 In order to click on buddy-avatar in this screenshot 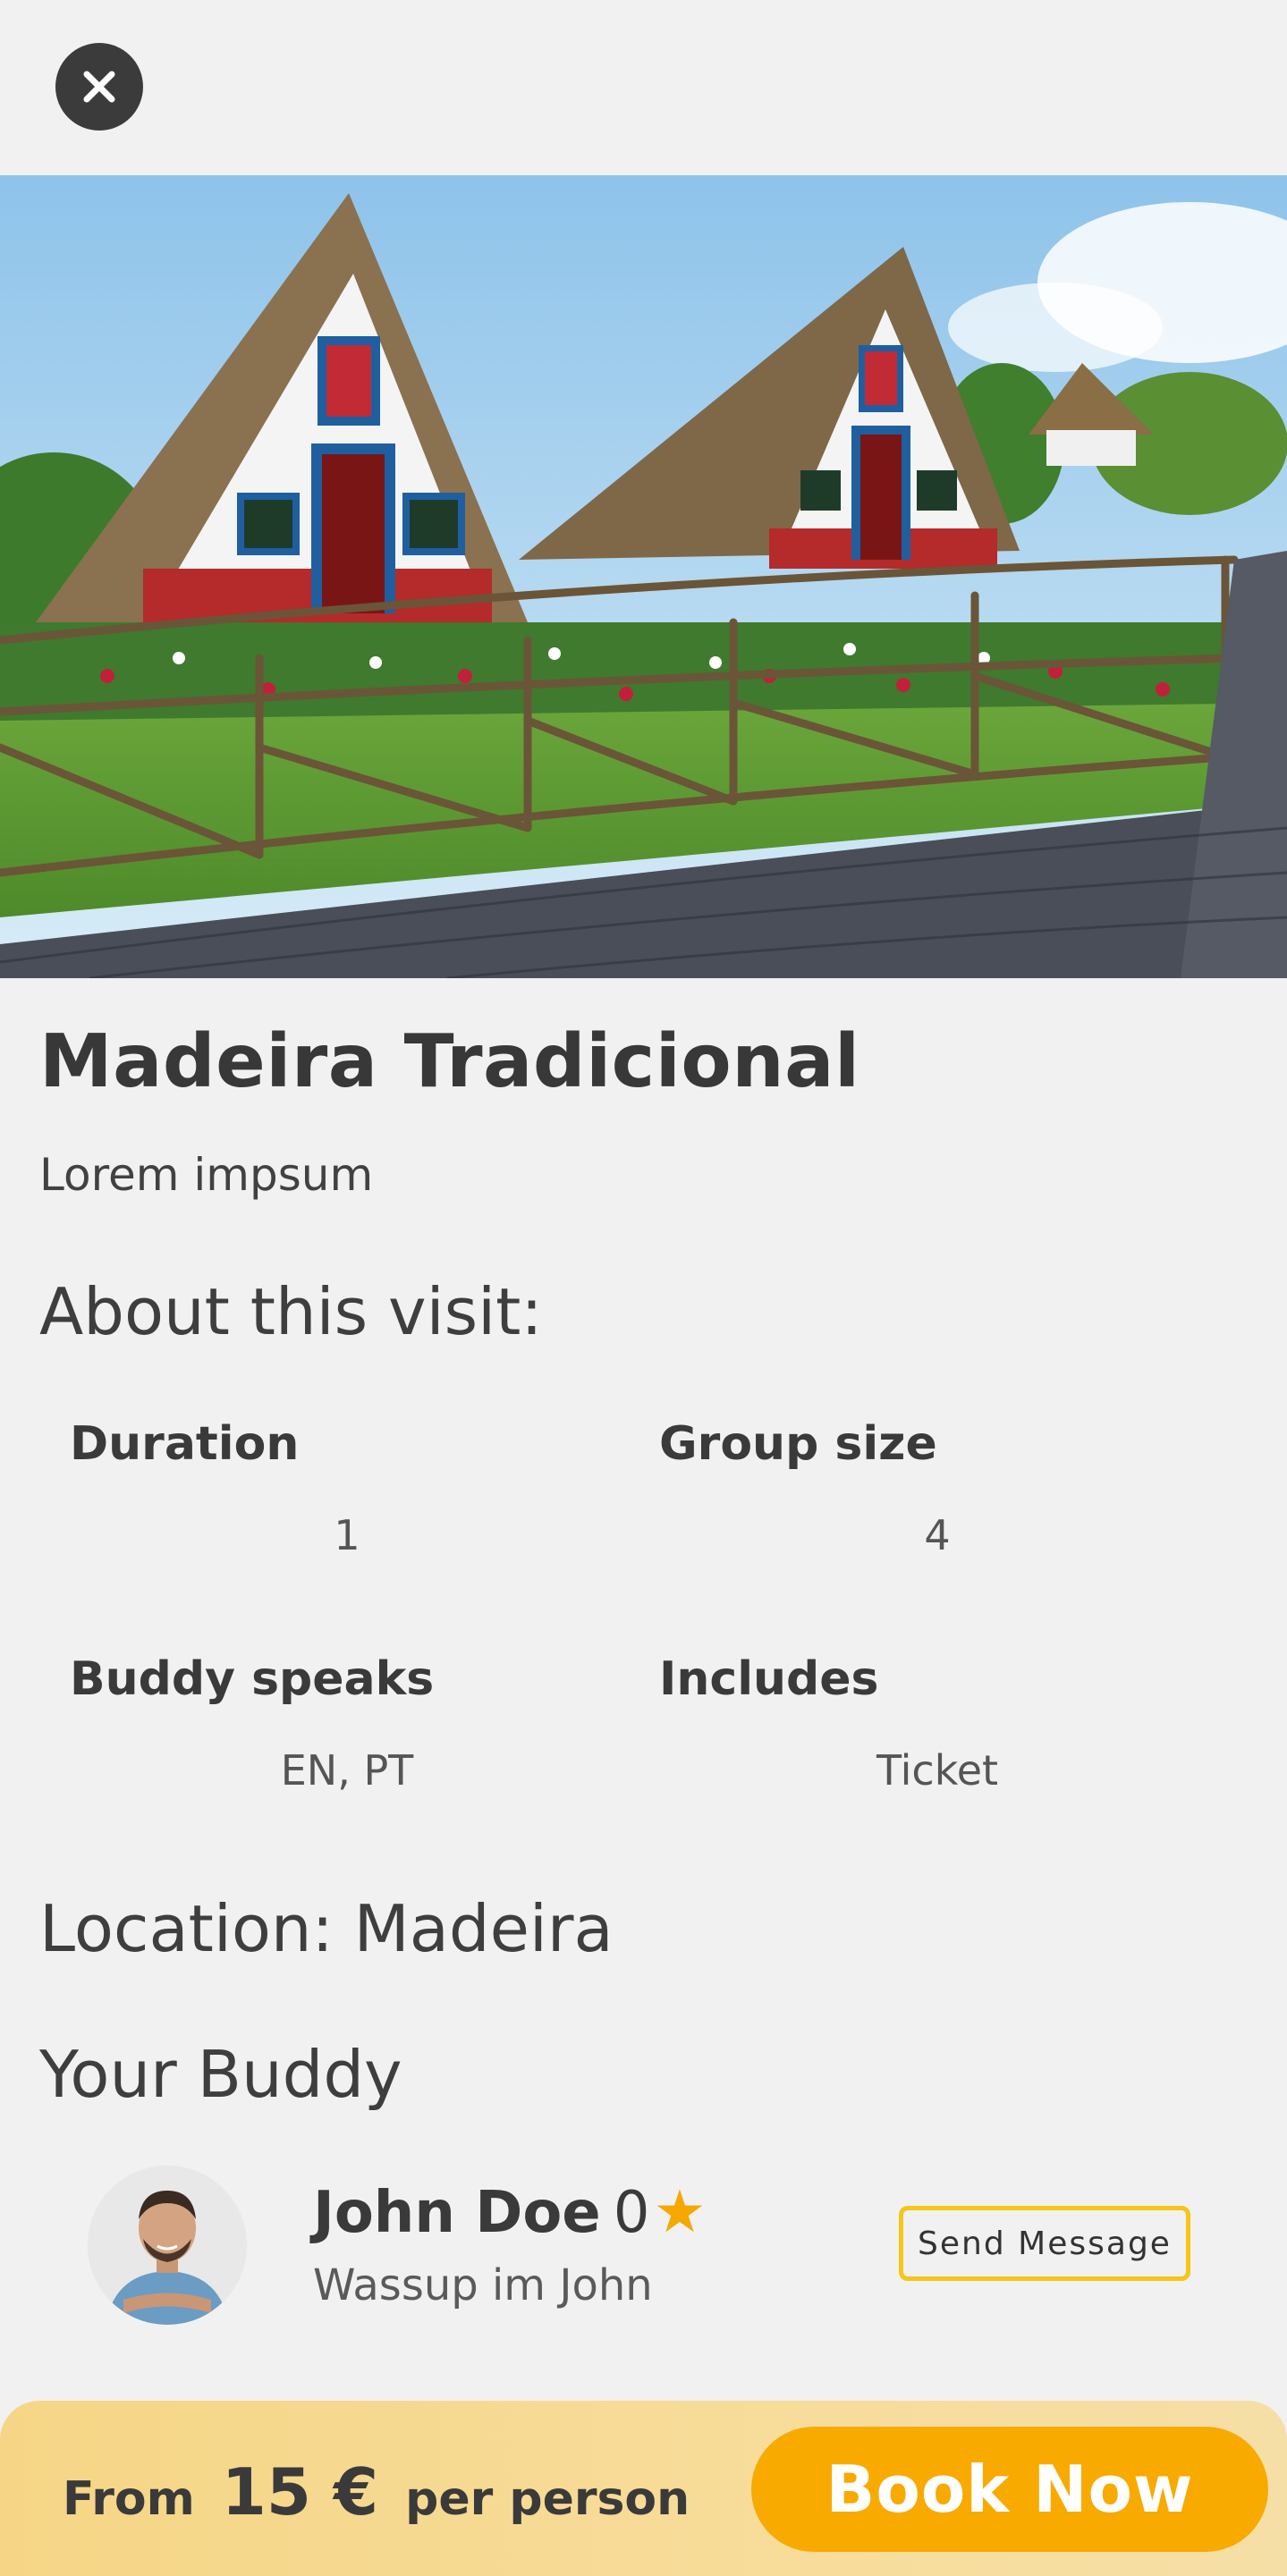, I will do `click(167, 2245)`.